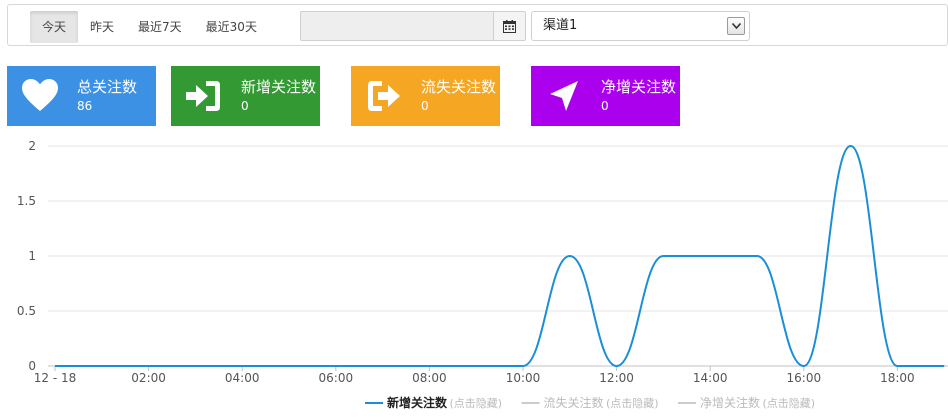 This screenshot has width=948, height=417. I want to click on range-tab-last-7-days: 最近7天, so click(160, 27).